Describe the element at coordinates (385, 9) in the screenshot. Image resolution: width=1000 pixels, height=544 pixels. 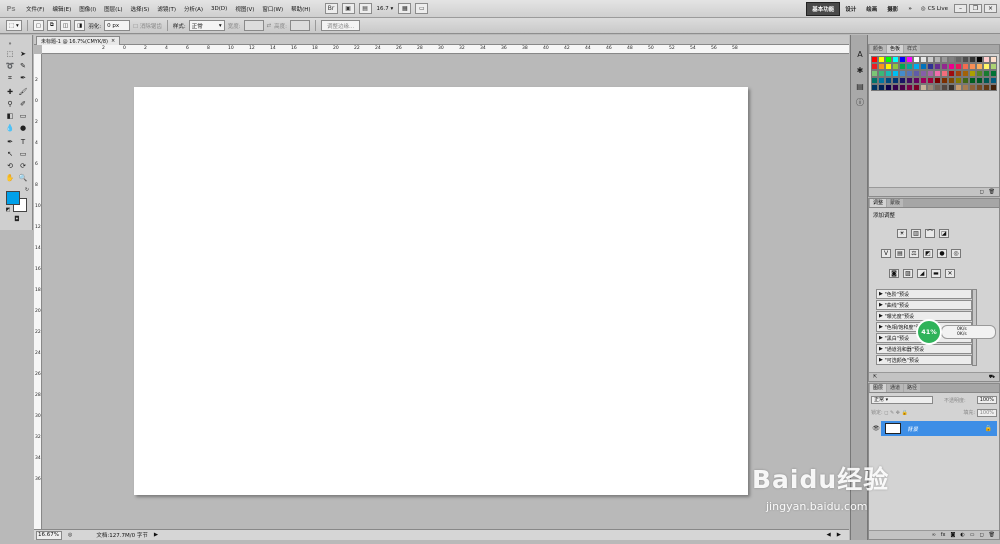
I see `zoom-select: 16.7 ▾` at that location.